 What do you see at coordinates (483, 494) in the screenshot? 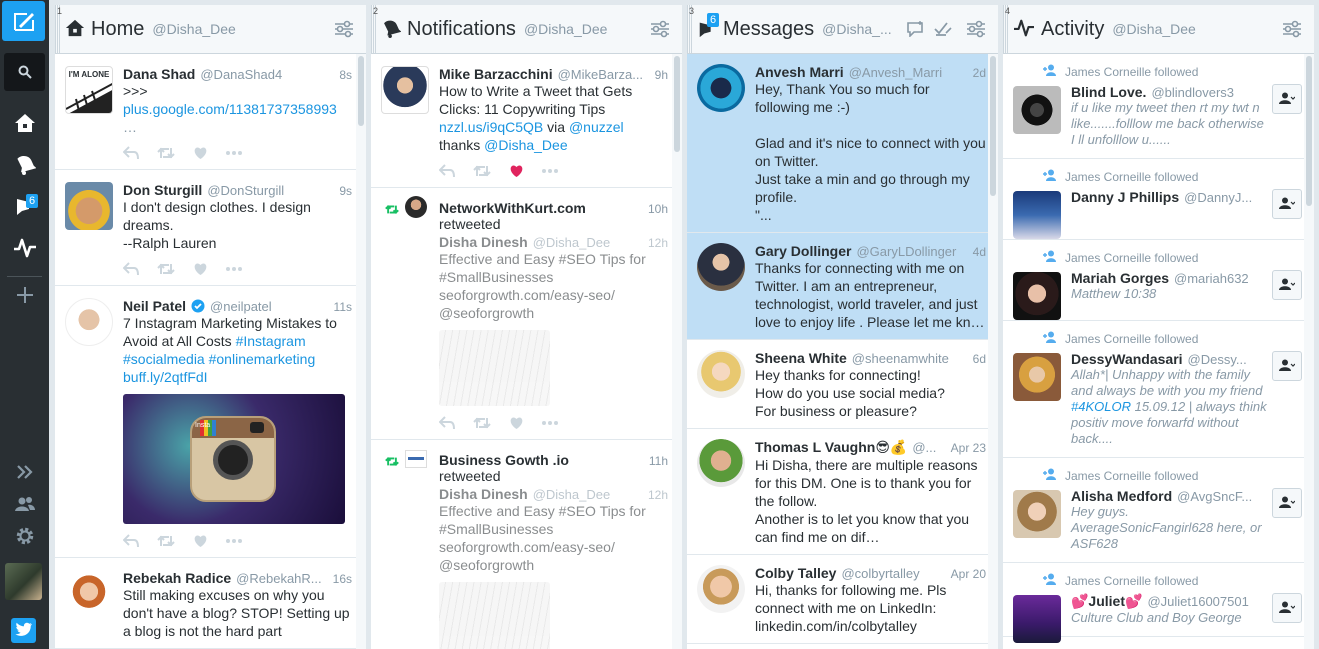
I see `tweet-author-name: Disha Dinesh` at bounding box center [483, 494].